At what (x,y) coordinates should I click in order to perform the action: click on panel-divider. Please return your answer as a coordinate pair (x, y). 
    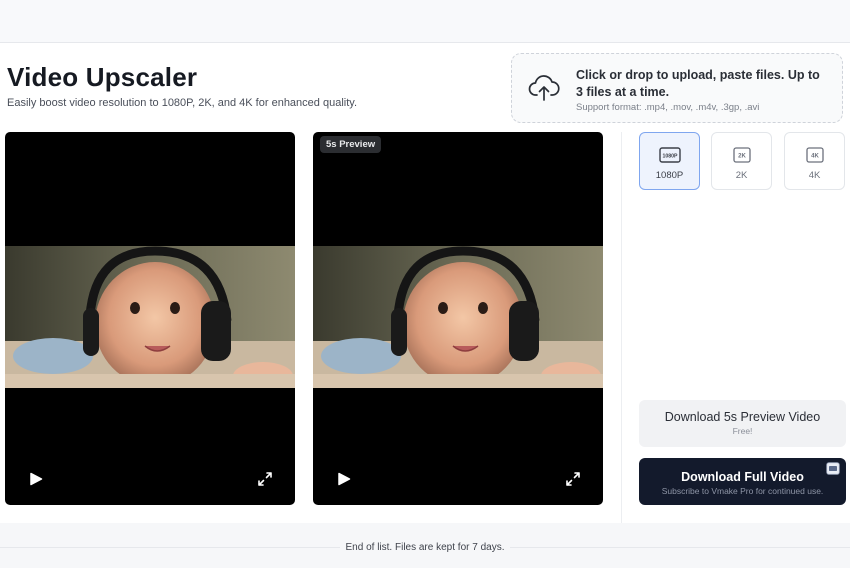
    Looking at the image, I should click on (621, 327).